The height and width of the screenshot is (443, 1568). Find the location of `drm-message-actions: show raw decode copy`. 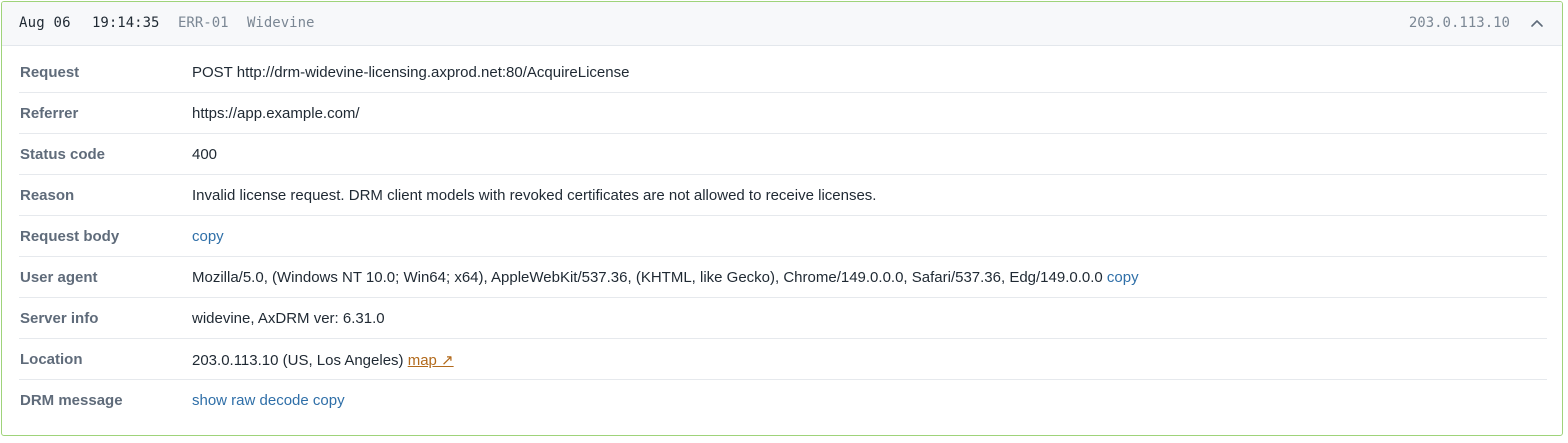

drm-message-actions: show raw decode copy is located at coordinates (268, 400).